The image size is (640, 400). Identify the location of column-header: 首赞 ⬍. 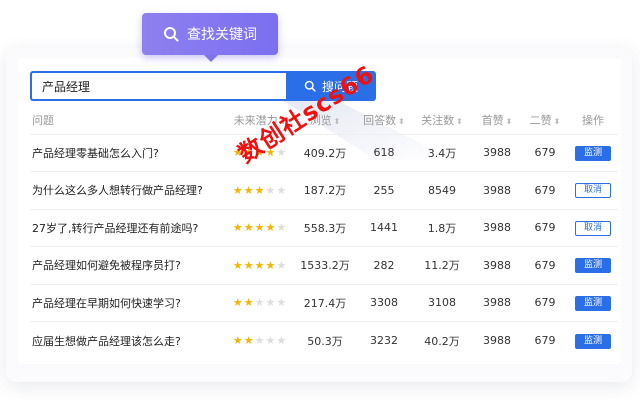
(497, 120).